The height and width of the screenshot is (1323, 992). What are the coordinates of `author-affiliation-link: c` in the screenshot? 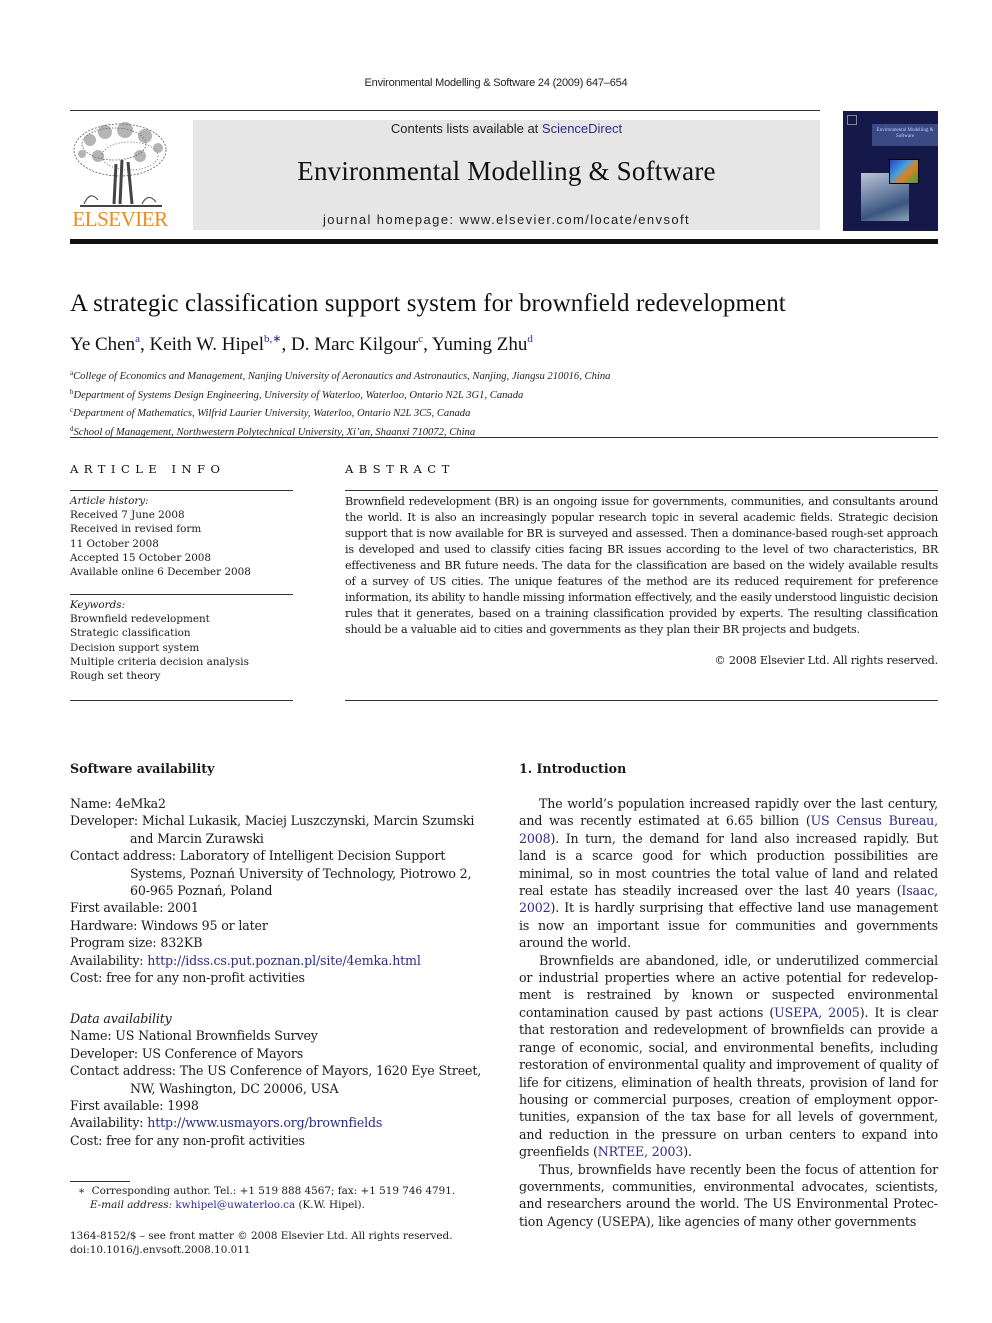 It's located at (420, 339).